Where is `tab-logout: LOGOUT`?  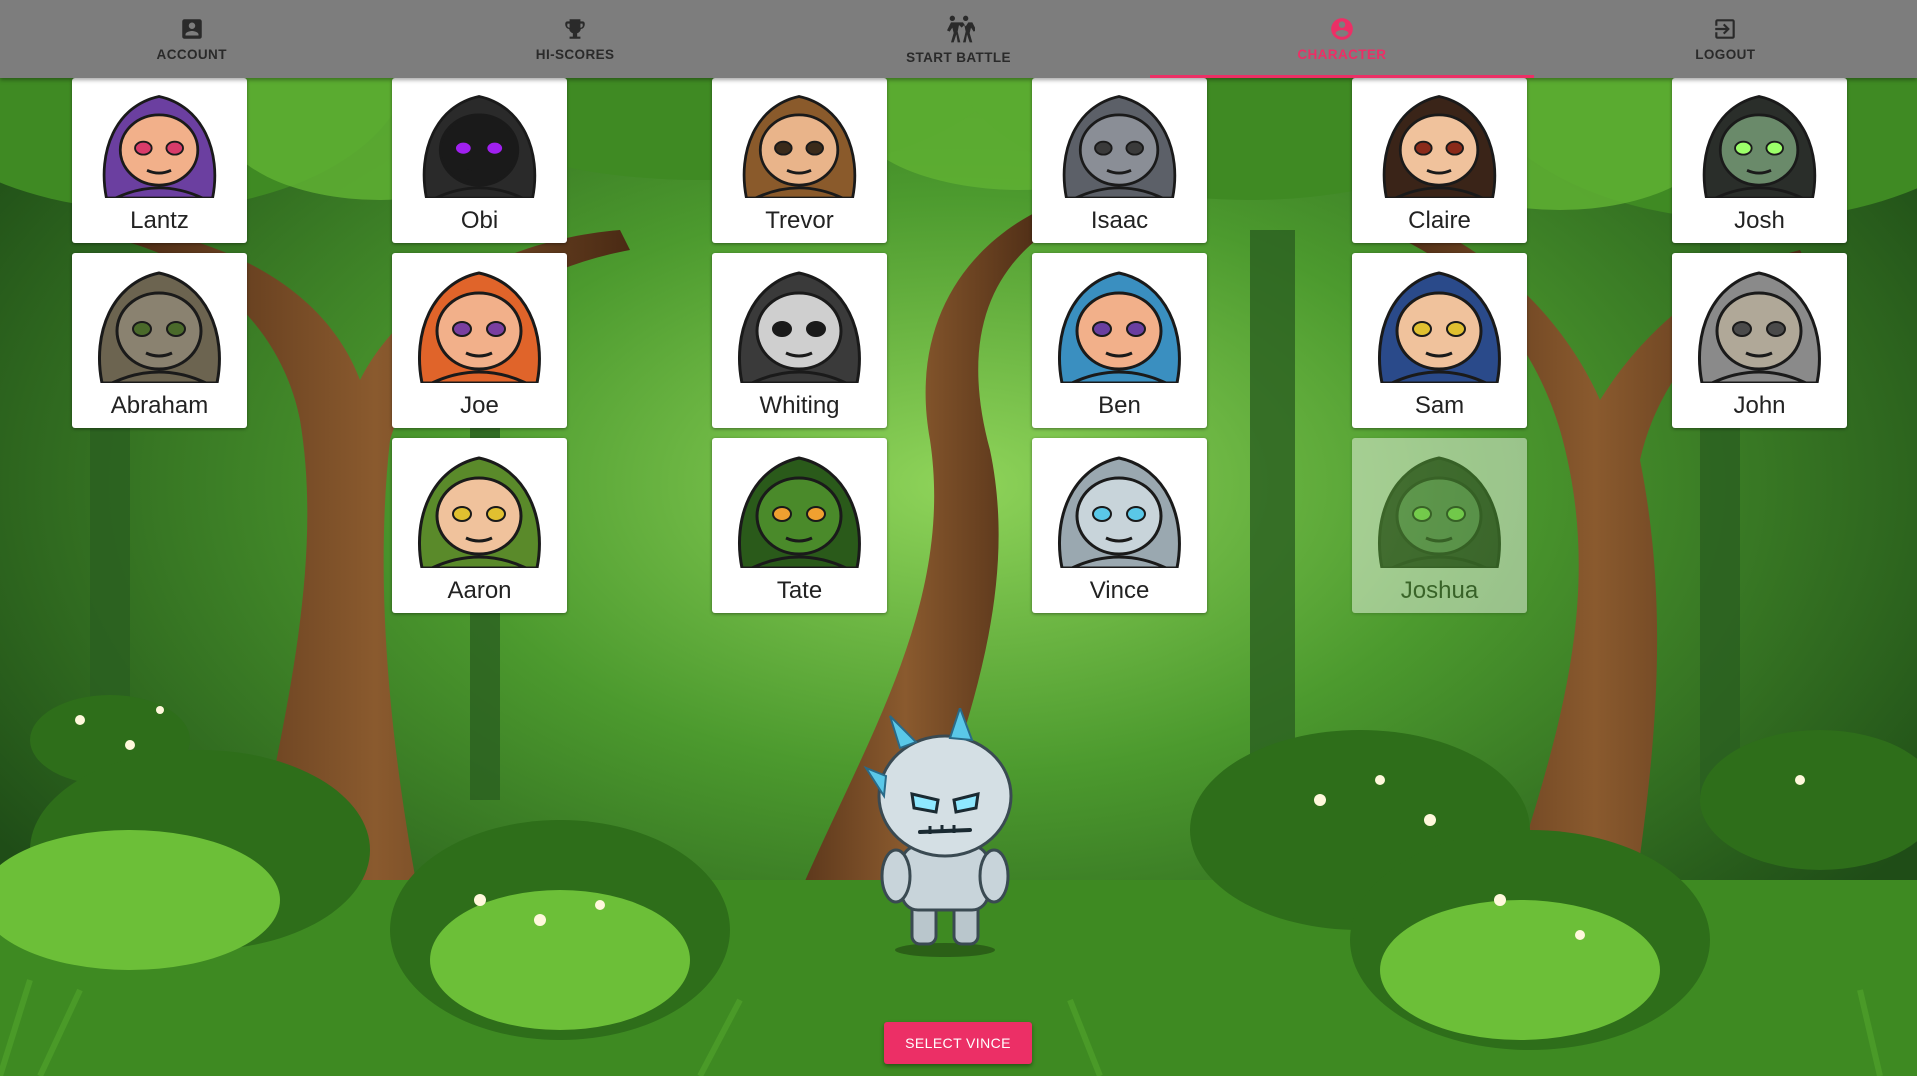
tab-logout: LOGOUT is located at coordinates (1725, 39).